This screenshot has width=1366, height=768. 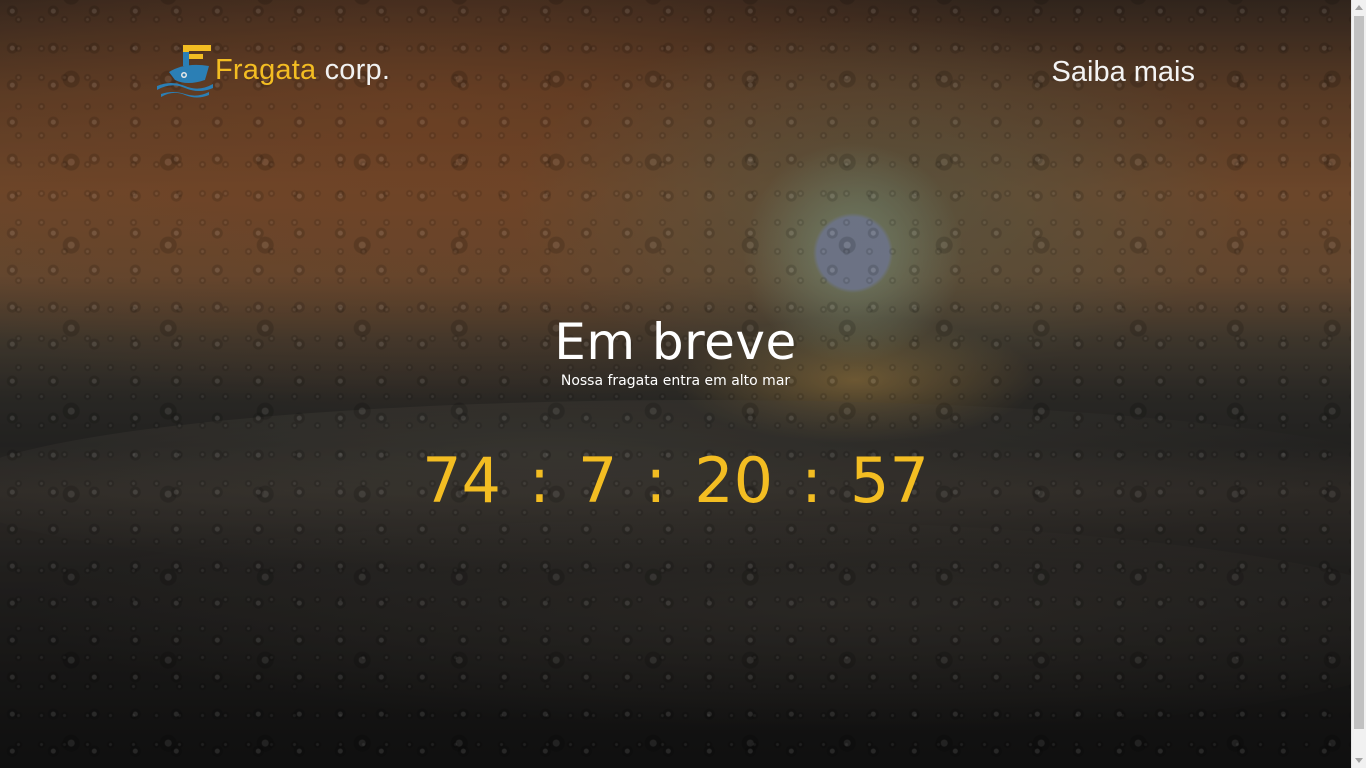 I want to click on vertical-scrollbar, so click(x=1358, y=384).